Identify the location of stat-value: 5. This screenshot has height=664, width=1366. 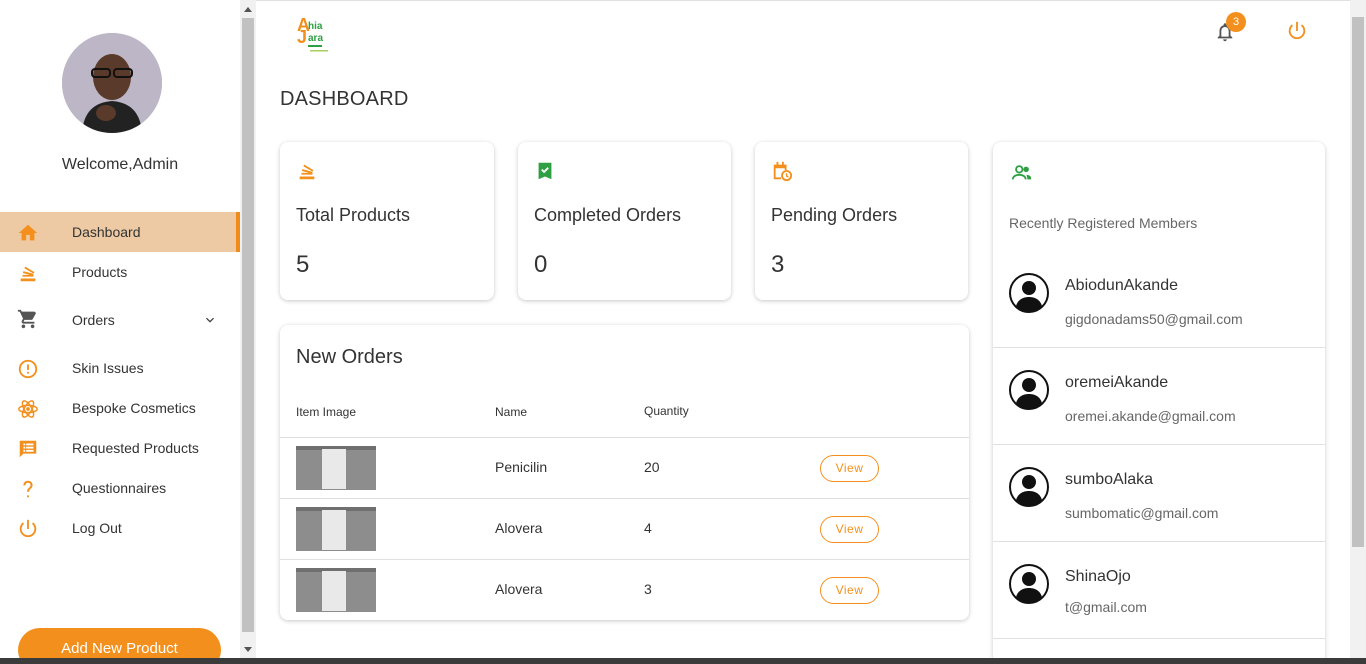
(303, 264).